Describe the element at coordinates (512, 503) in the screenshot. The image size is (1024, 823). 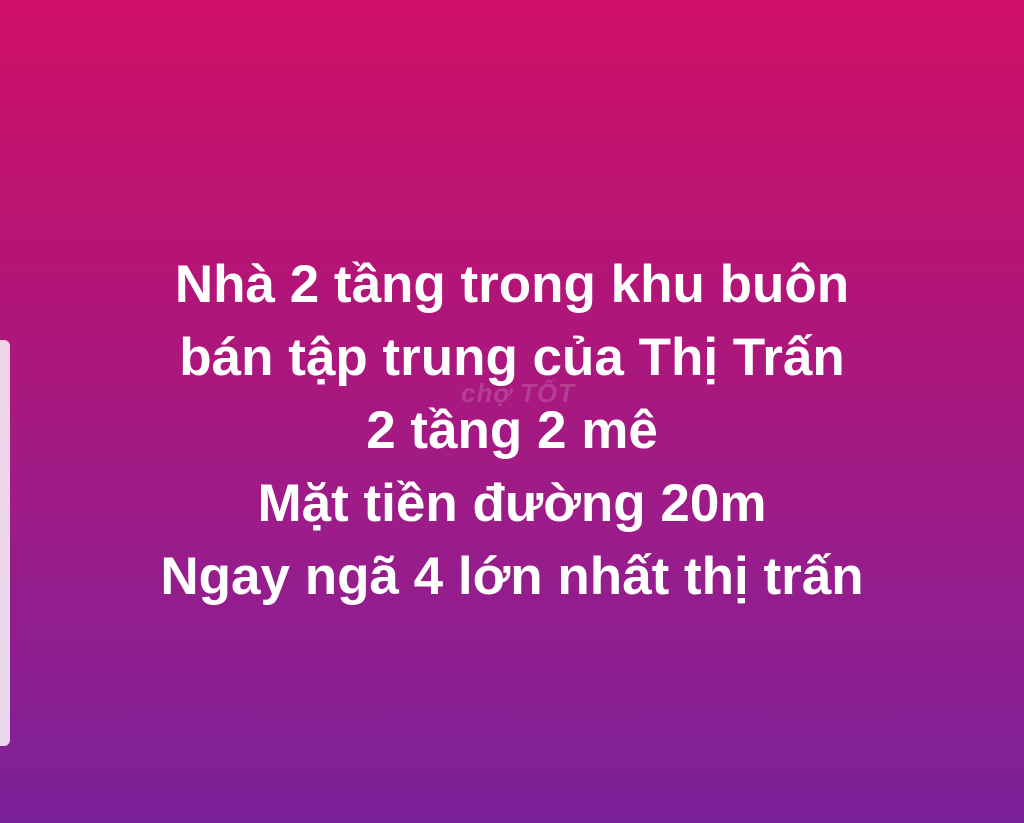
I see `post-line-4: Mặt tiền đường 20m` at that location.